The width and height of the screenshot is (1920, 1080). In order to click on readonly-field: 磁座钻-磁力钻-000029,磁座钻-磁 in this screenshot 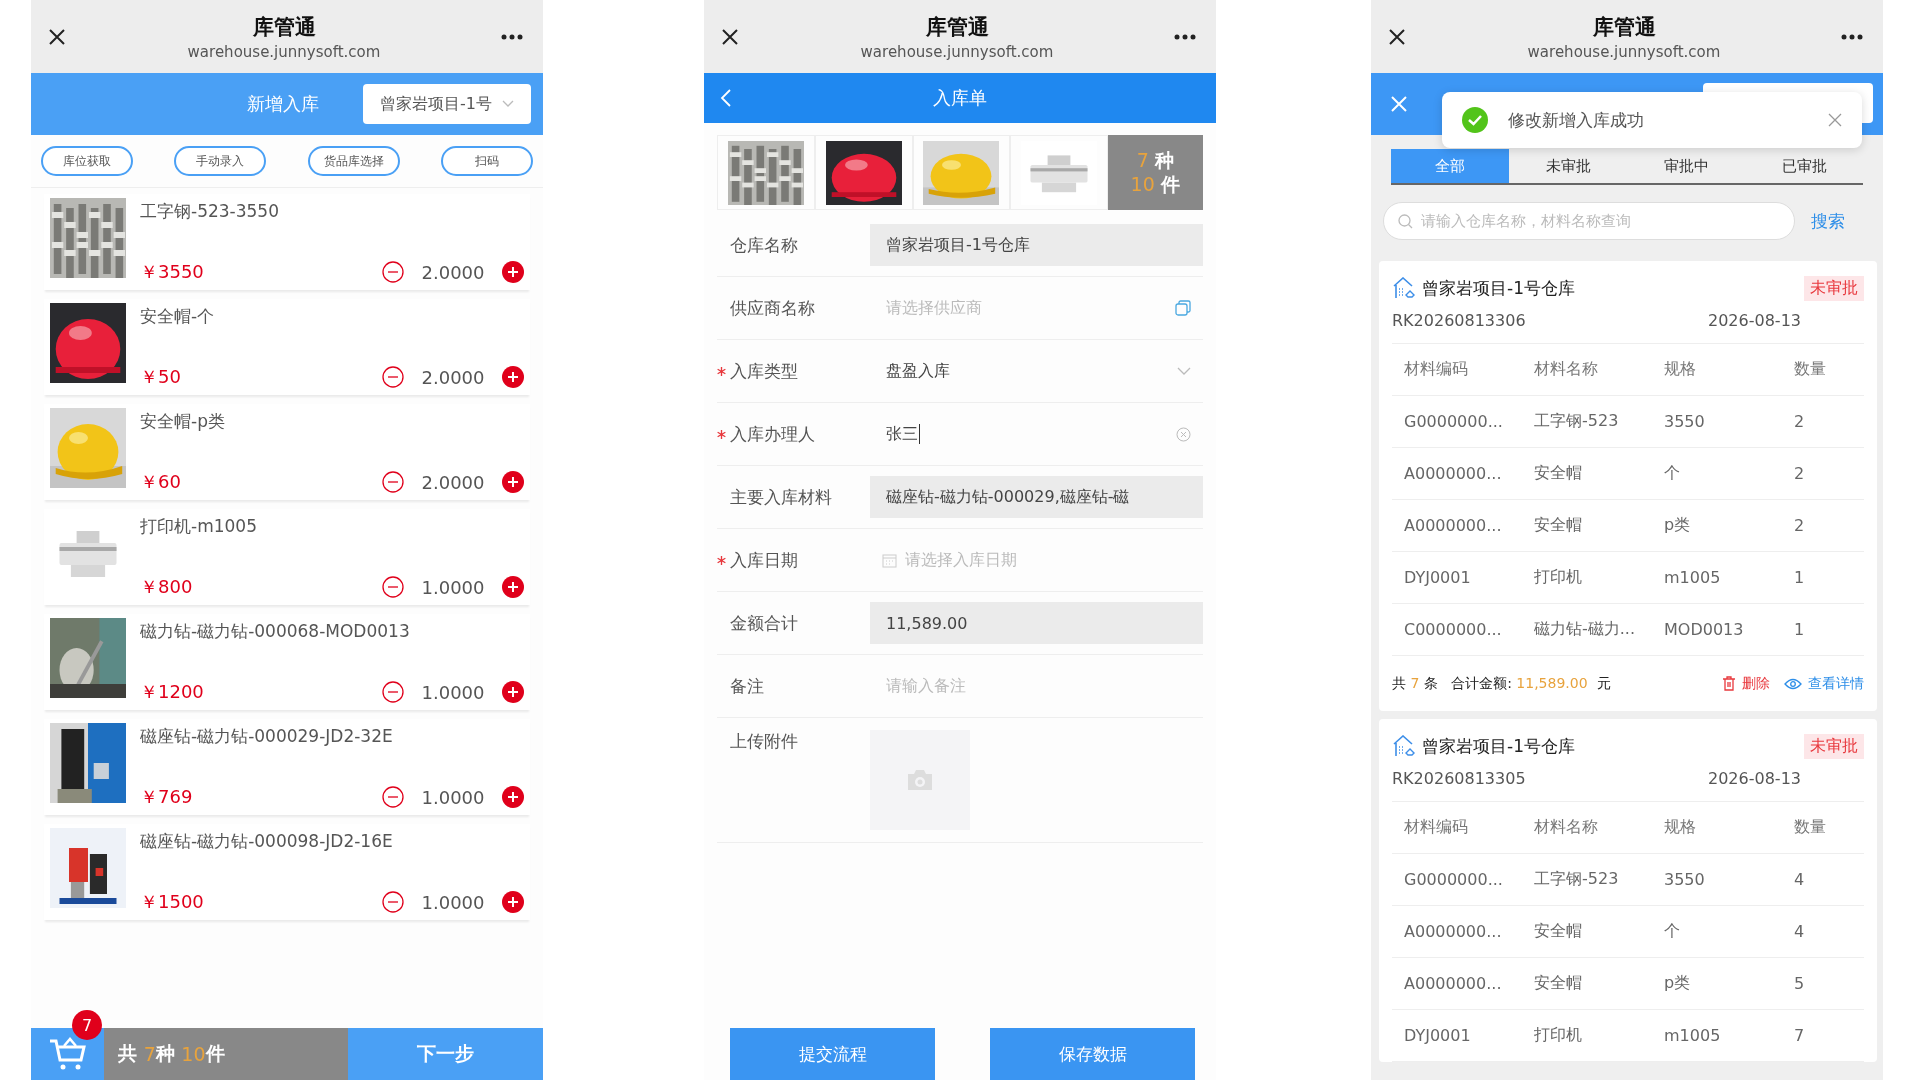, I will do `click(1036, 497)`.